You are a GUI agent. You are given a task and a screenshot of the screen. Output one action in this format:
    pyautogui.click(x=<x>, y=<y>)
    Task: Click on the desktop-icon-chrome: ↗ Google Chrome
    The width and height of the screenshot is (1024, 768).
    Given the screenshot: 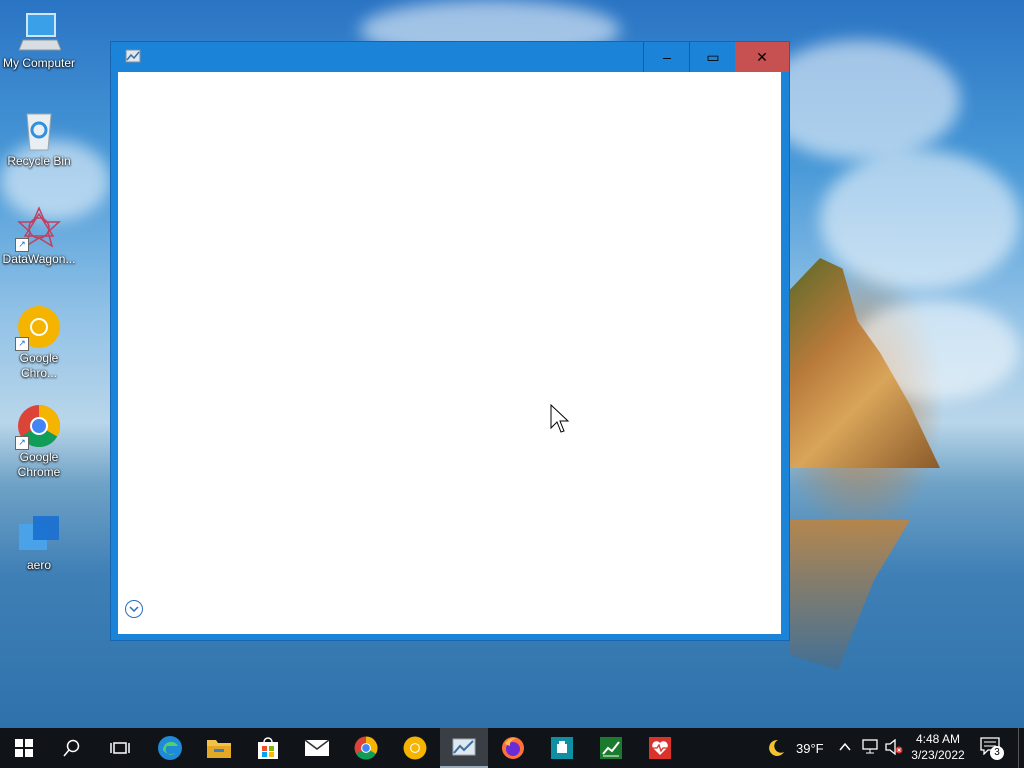 What is the action you would take?
    pyautogui.click(x=39, y=442)
    